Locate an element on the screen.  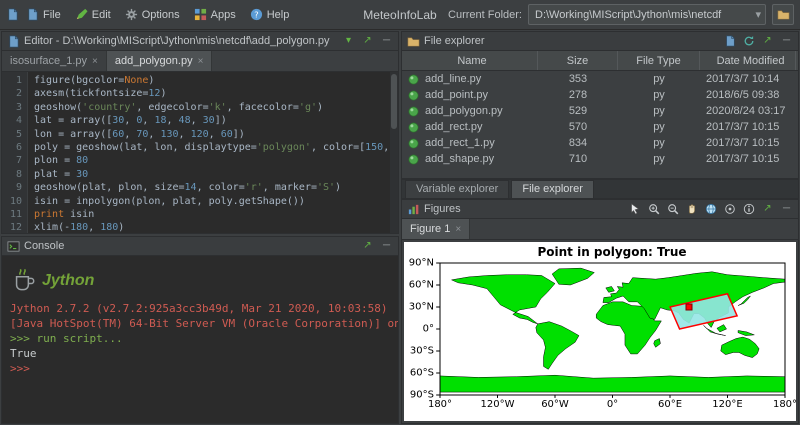
refresh-icon is located at coordinates (748, 41).